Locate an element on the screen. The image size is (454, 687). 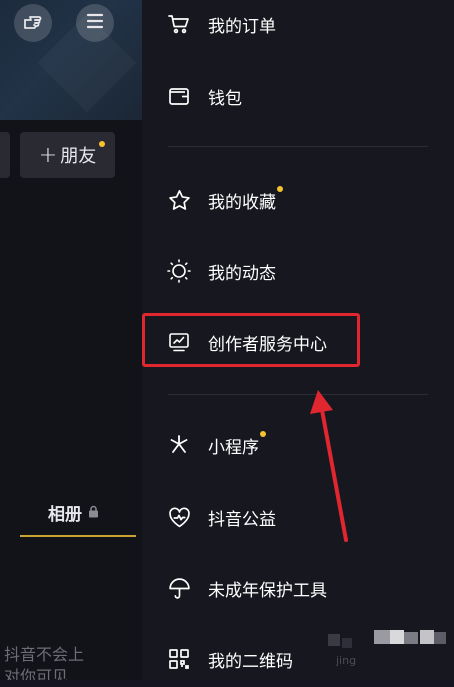
annotation-arrow is located at coordinates (329, 466).